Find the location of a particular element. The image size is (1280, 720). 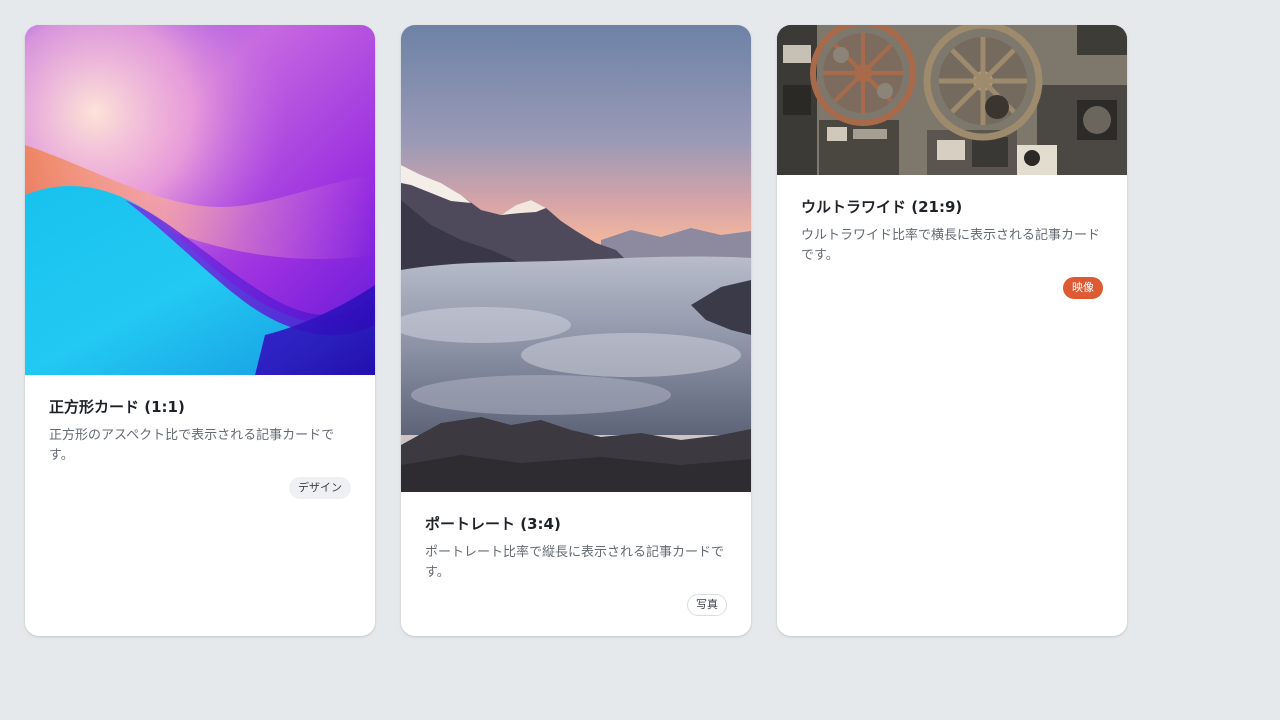

card-description: ウルトラワイド比率で横長に表示される記事カードです。 is located at coordinates (951, 245).